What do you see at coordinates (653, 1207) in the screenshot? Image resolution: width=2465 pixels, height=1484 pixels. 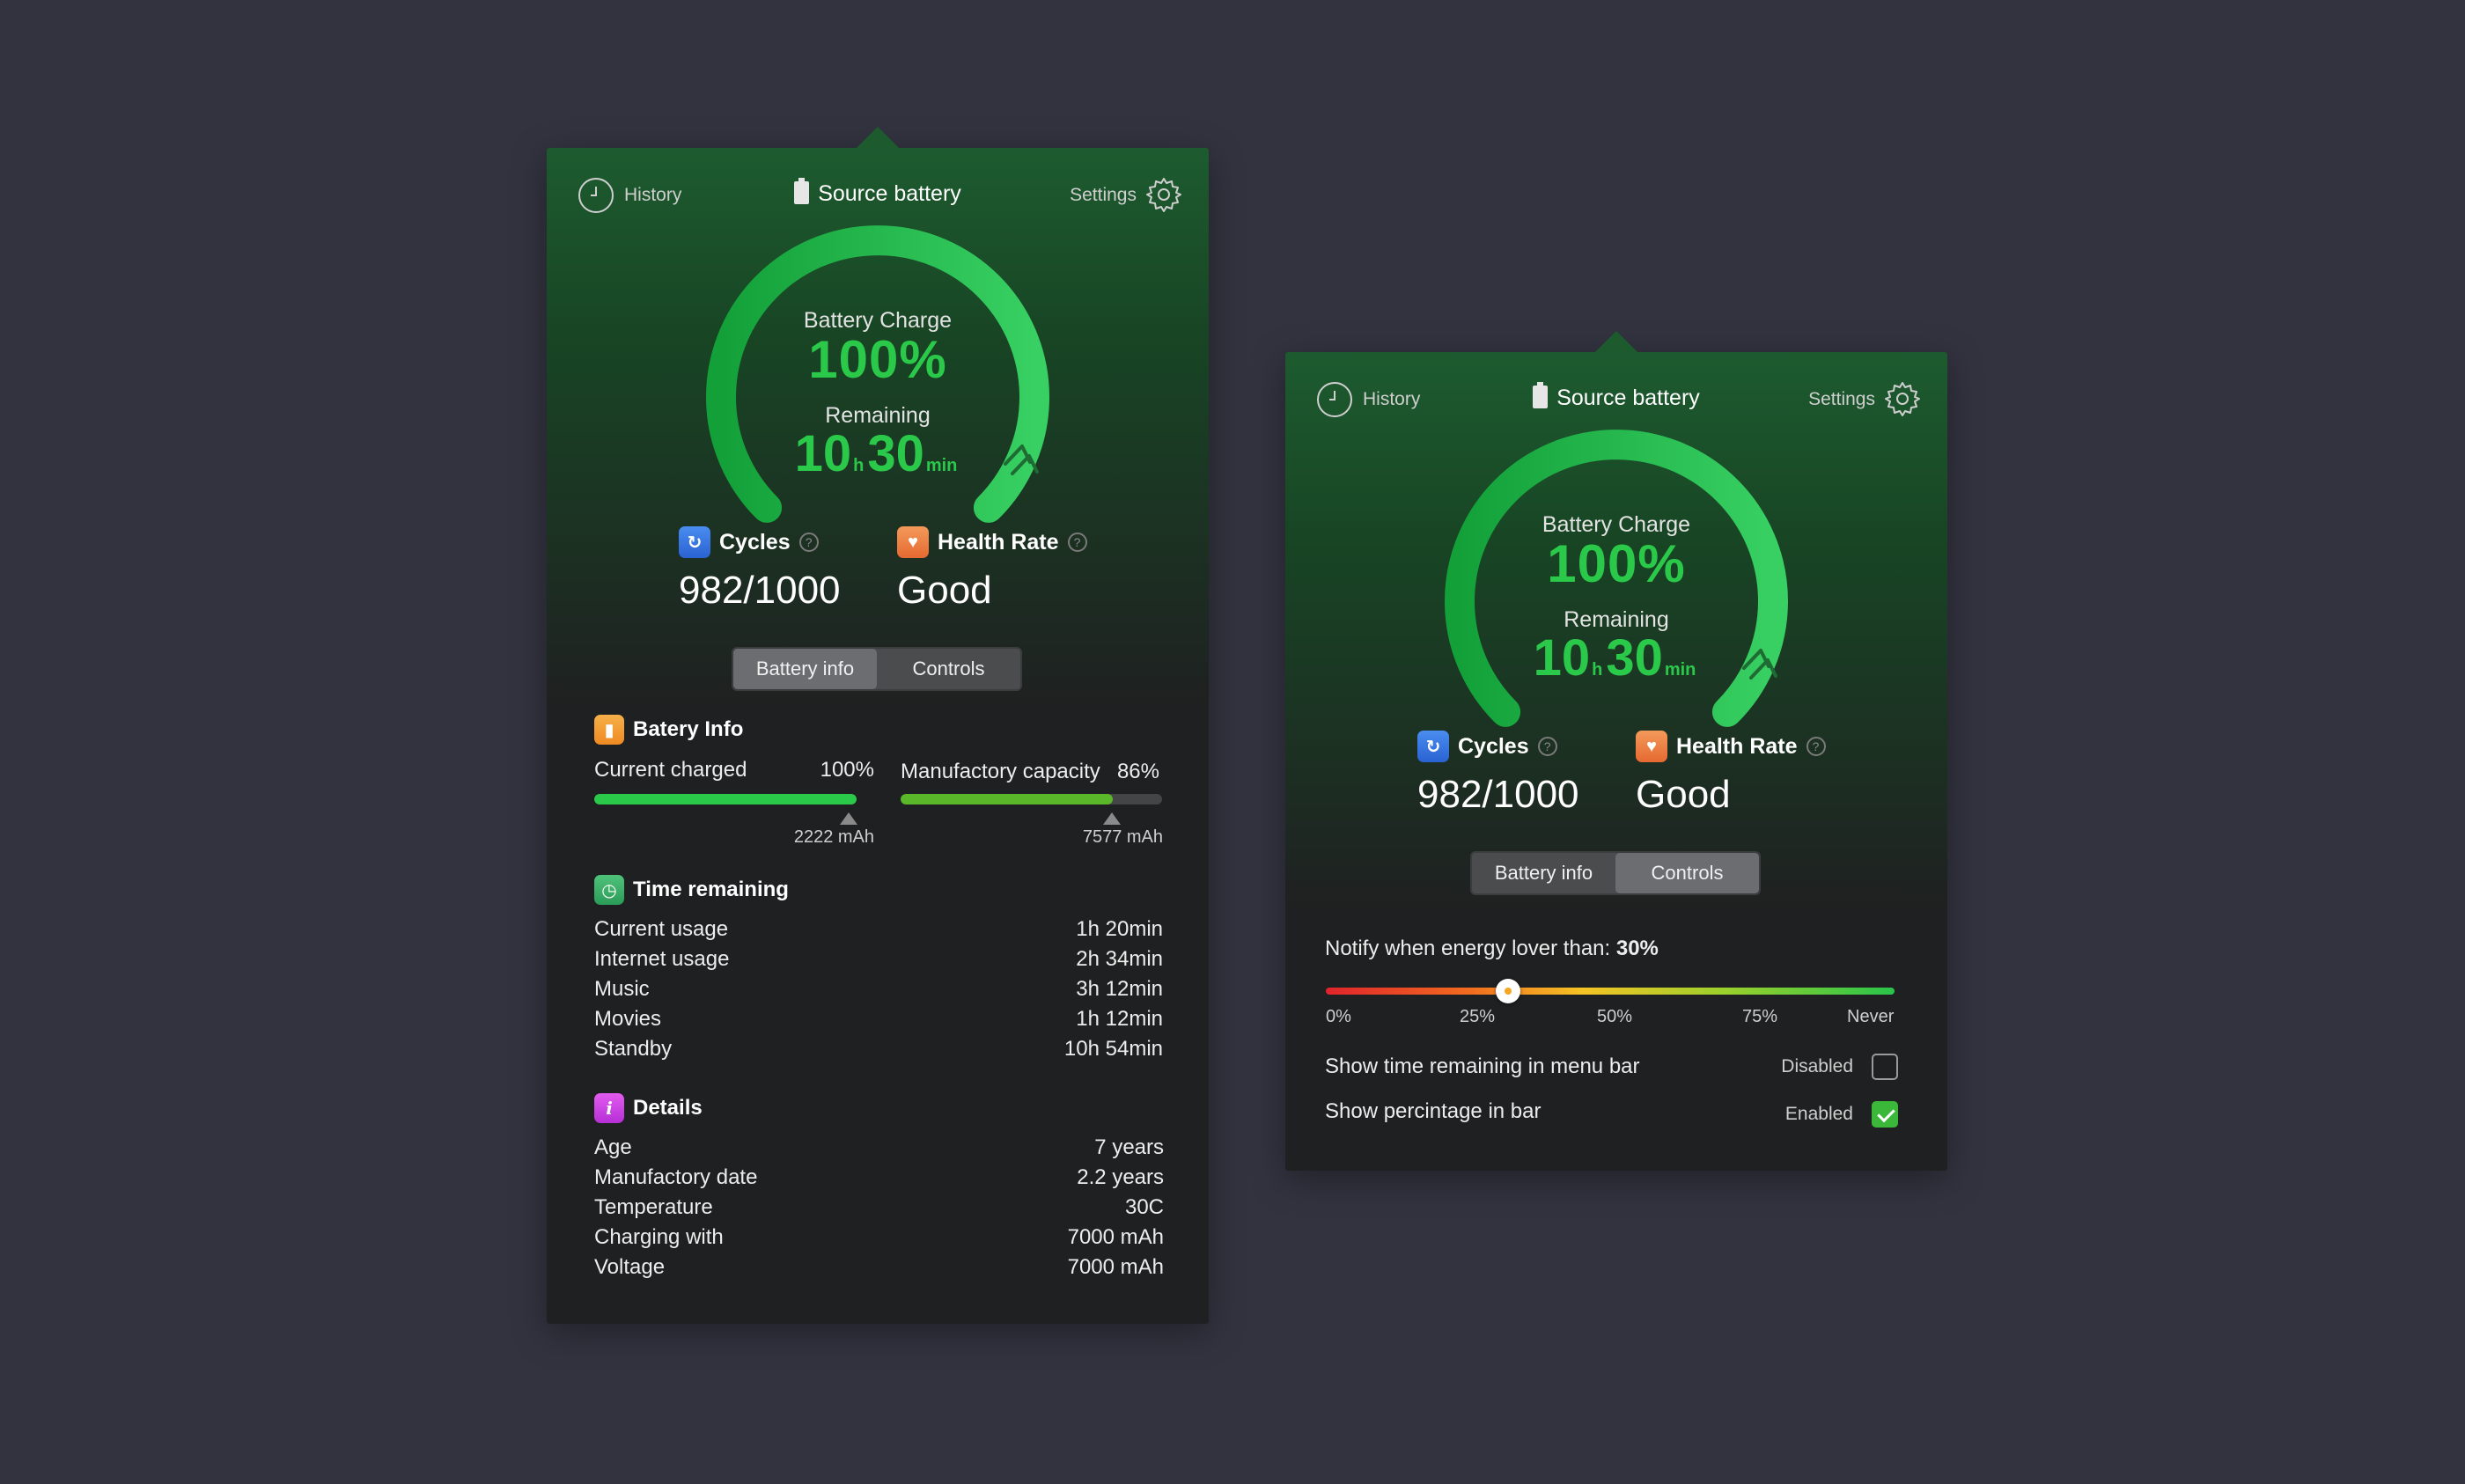 I see `list-item-label: Temperature` at bounding box center [653, 1207].